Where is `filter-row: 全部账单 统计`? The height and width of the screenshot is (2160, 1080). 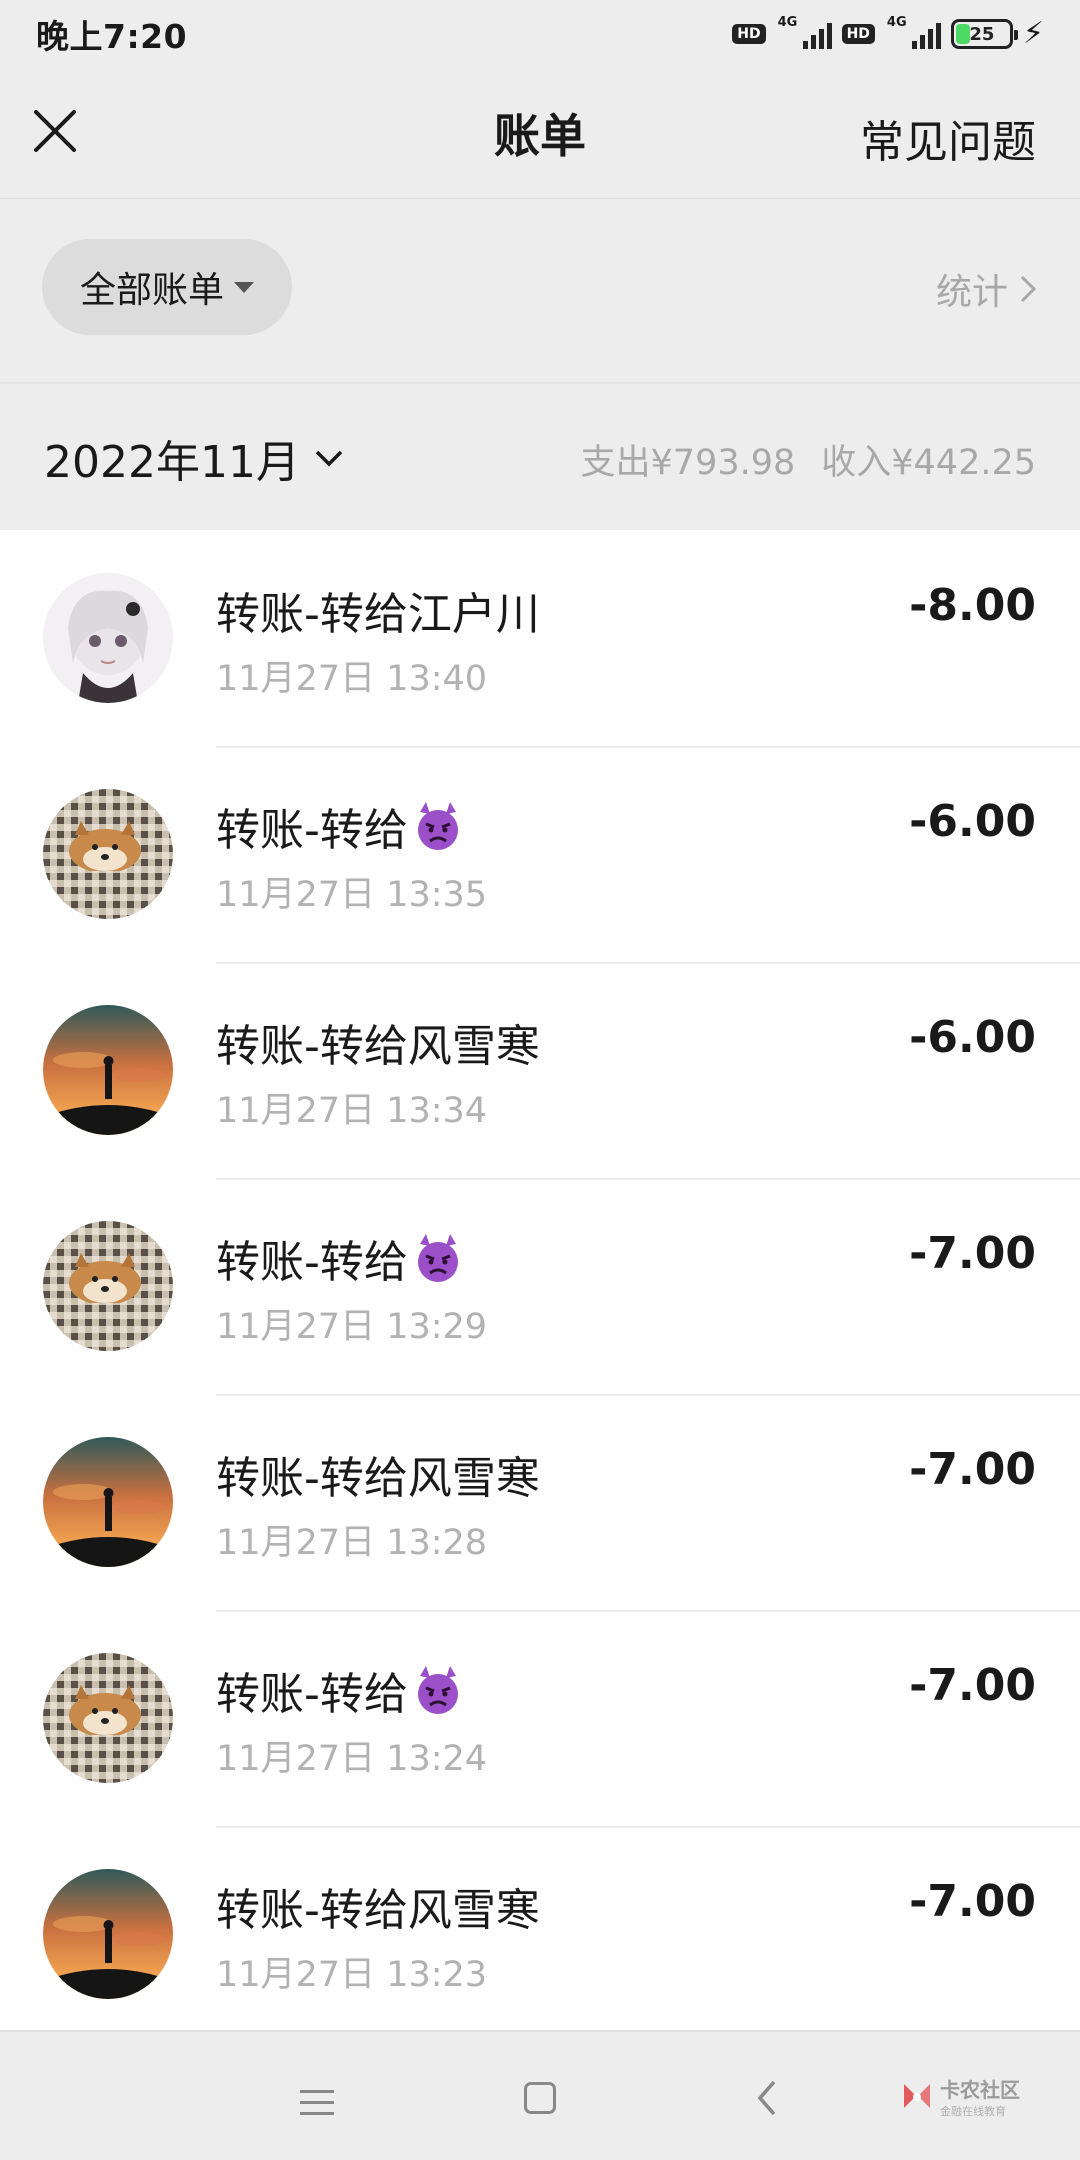 filter-row: 全部账单 统计 is located at coordinates (540, 290).